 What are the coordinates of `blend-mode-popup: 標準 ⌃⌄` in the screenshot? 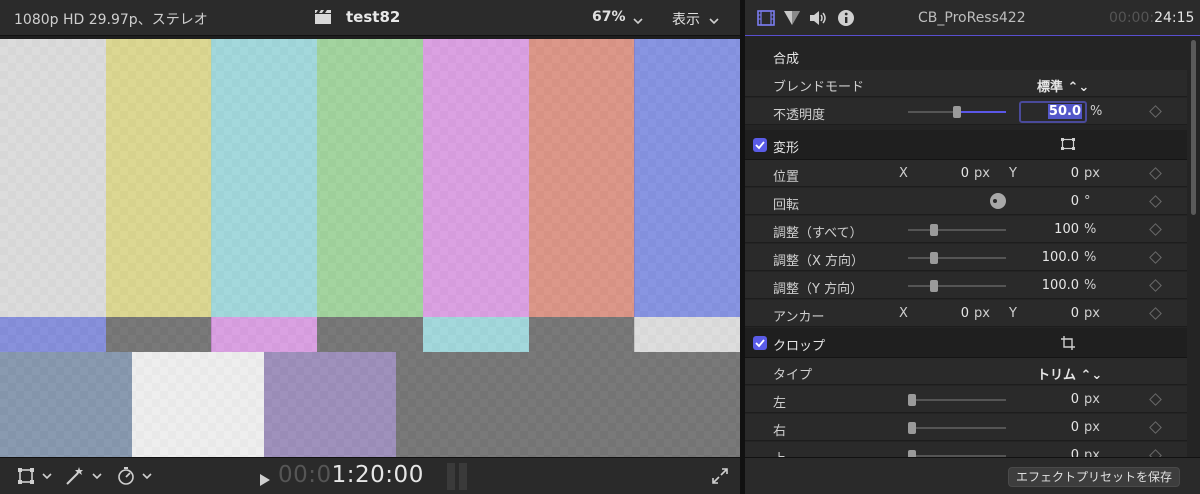 It's located at (1063, 85).